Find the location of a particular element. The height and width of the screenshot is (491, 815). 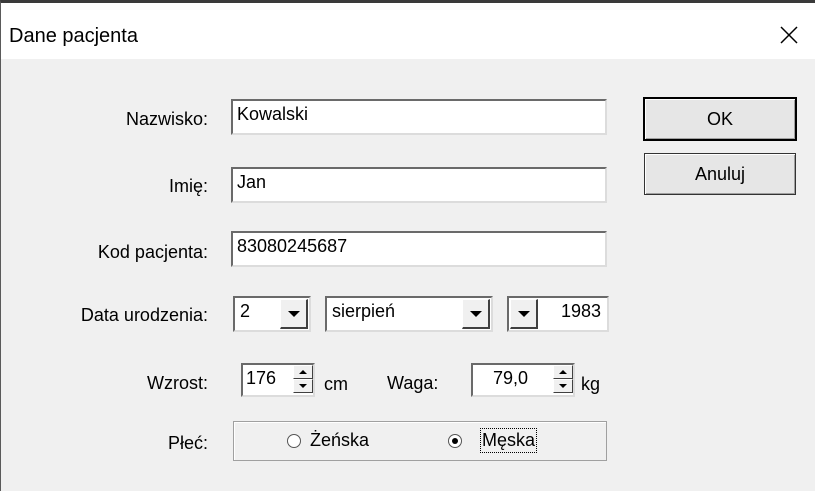

close-button is located at coordinates (789, 35).